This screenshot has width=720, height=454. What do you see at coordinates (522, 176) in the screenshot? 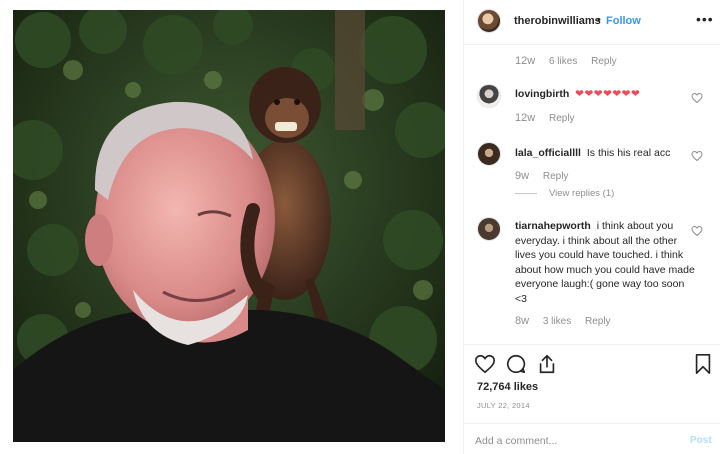
I see `comment-age: 9w` at bounding box center [522, 176].